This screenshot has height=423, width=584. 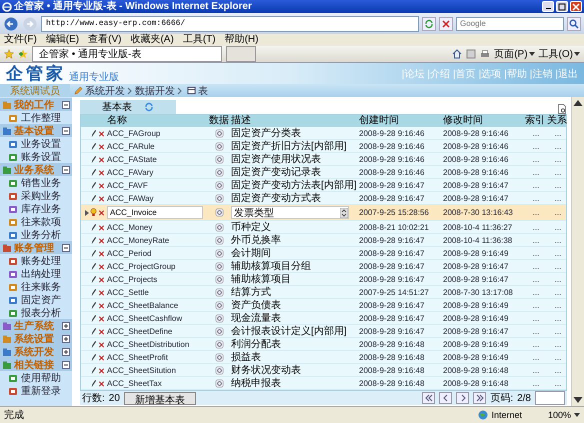 What do you see at coordinates (63, 40) in the screenshot?
I see `menu-item: 编辑(E)` at bounding box center [63, 40].